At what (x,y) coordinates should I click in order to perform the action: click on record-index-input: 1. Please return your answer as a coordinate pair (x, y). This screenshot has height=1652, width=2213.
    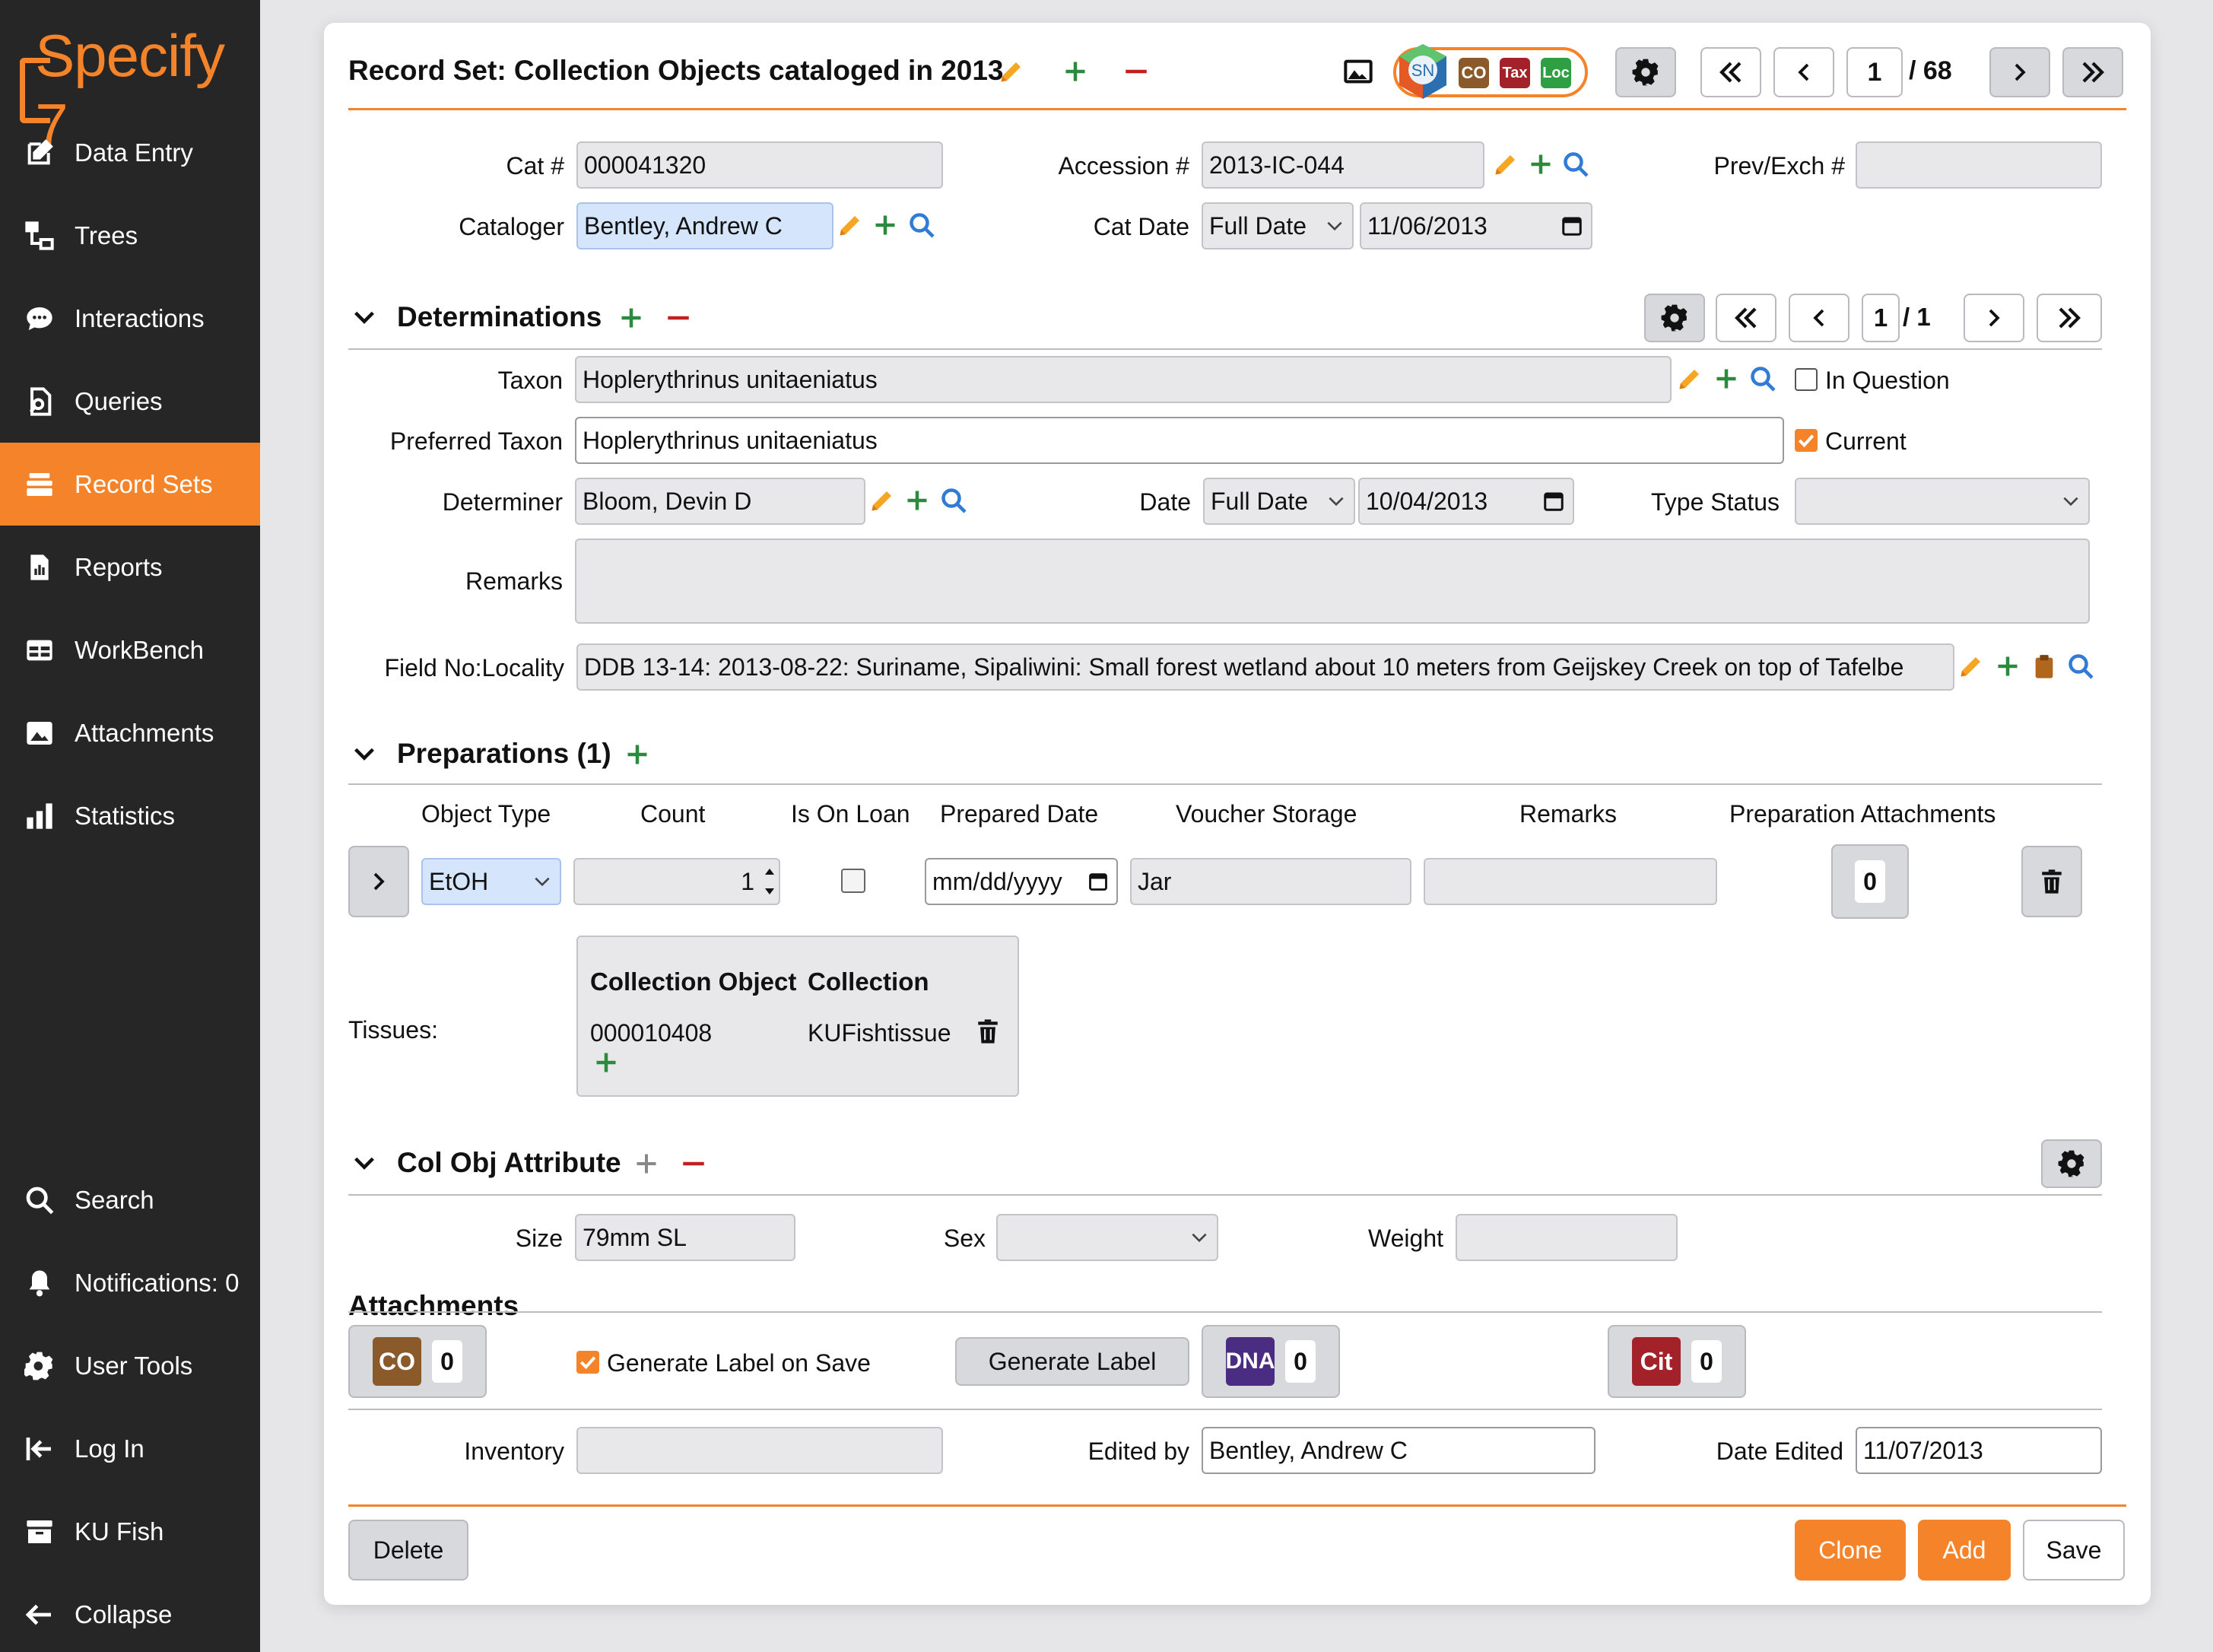
    Looking at the image, I should click on (1875, 72).